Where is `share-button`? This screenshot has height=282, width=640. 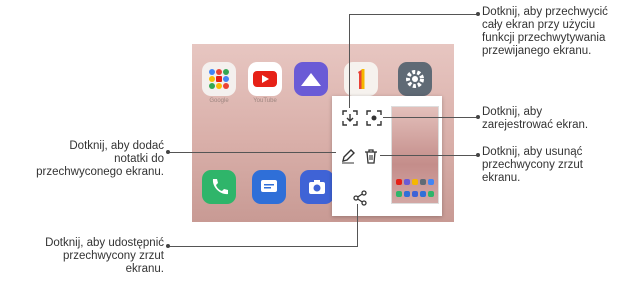
share-button is located at coordinates (360, 198).